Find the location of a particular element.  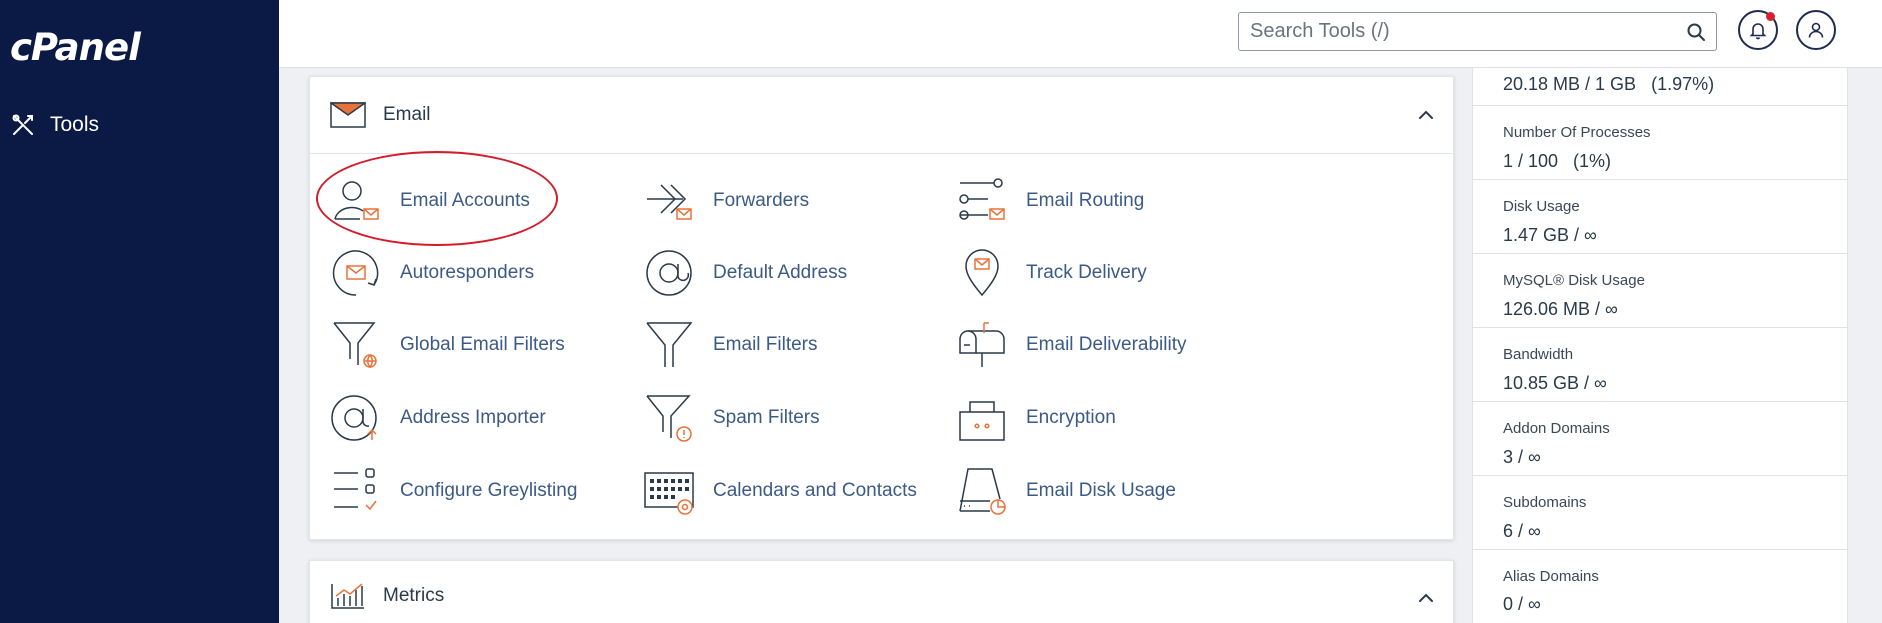

tool-spam-filters: Spam Filters is located at coordinates (731, 418).